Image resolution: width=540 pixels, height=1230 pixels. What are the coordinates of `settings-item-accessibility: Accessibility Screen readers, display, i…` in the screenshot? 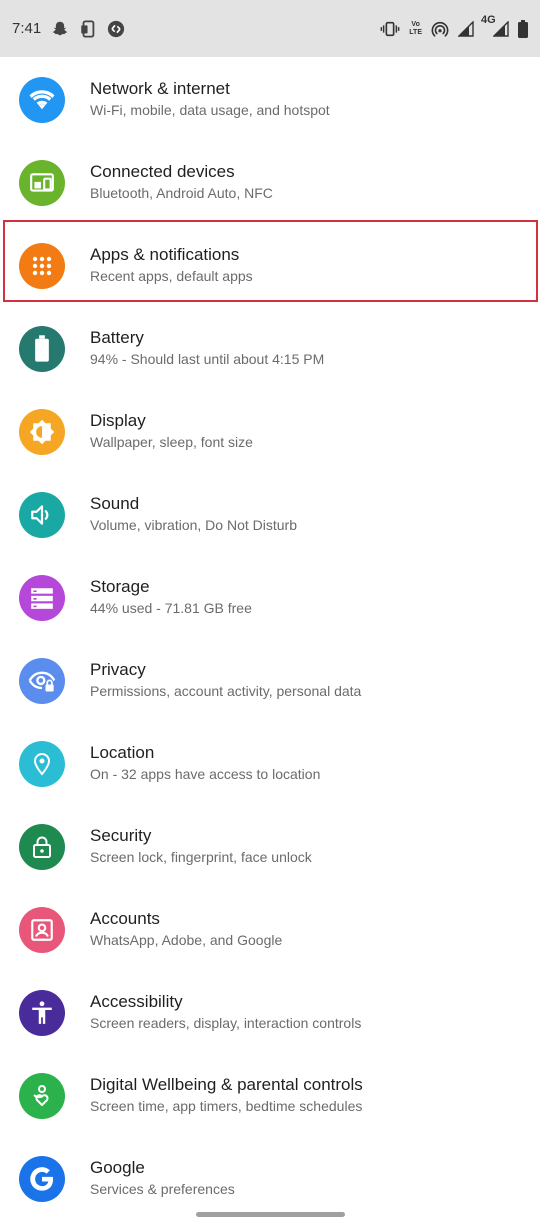 It's located at (270, 1011).